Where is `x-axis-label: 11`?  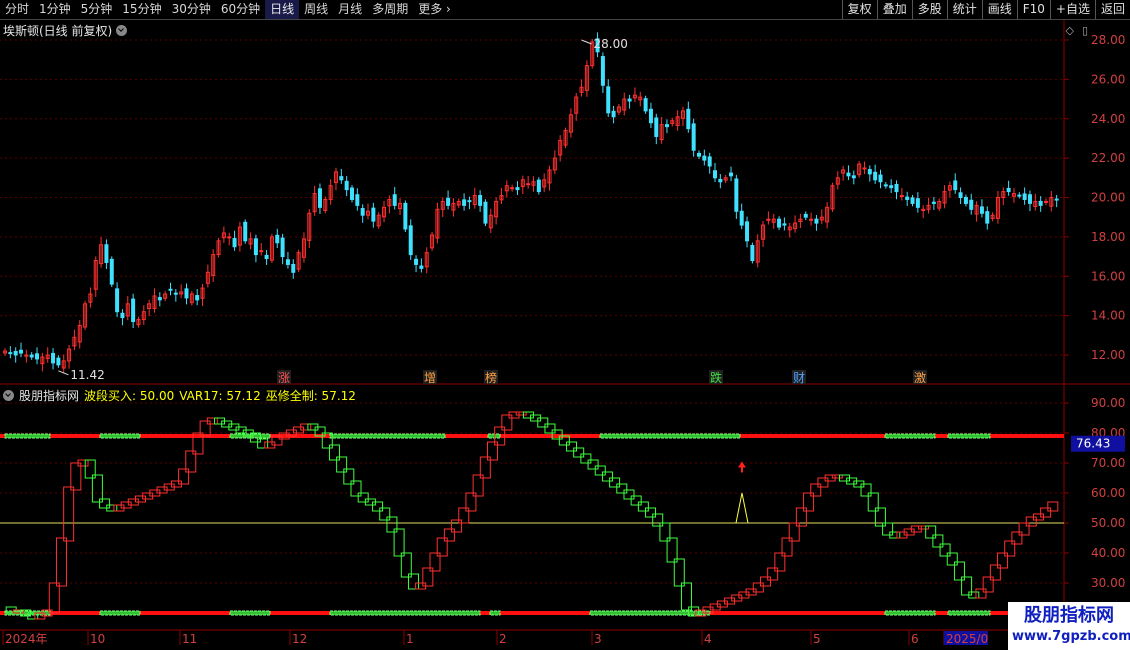 x-axis-label: 11 is located at coordinates (189, 639).